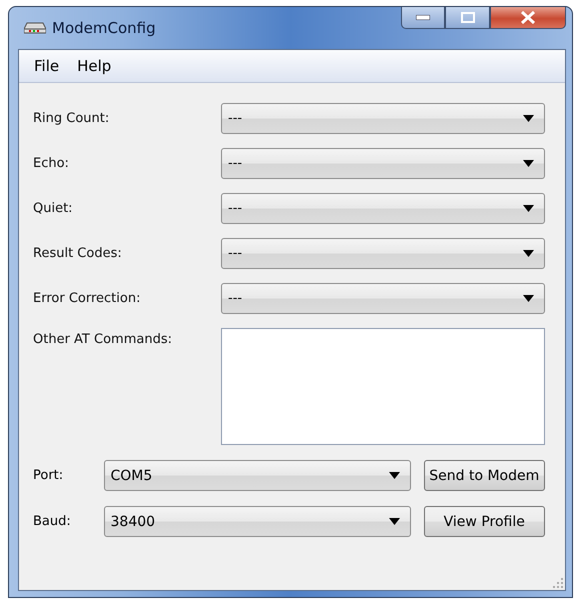 The height and width of the screenshot is (606, 577). I want to click on close-button, so click(528, 18).